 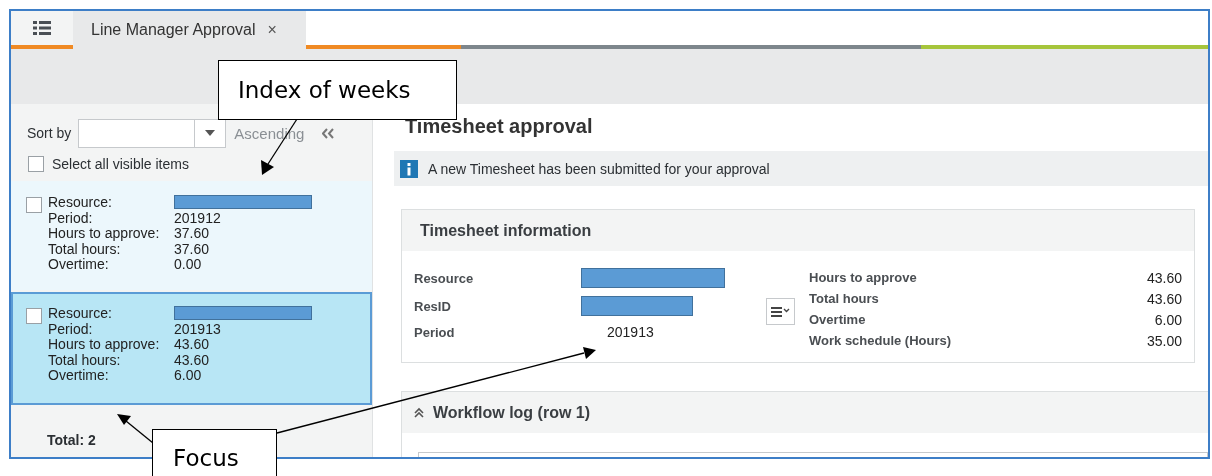 I want to click on field-label: Overtime, so click(x=838, y=320).